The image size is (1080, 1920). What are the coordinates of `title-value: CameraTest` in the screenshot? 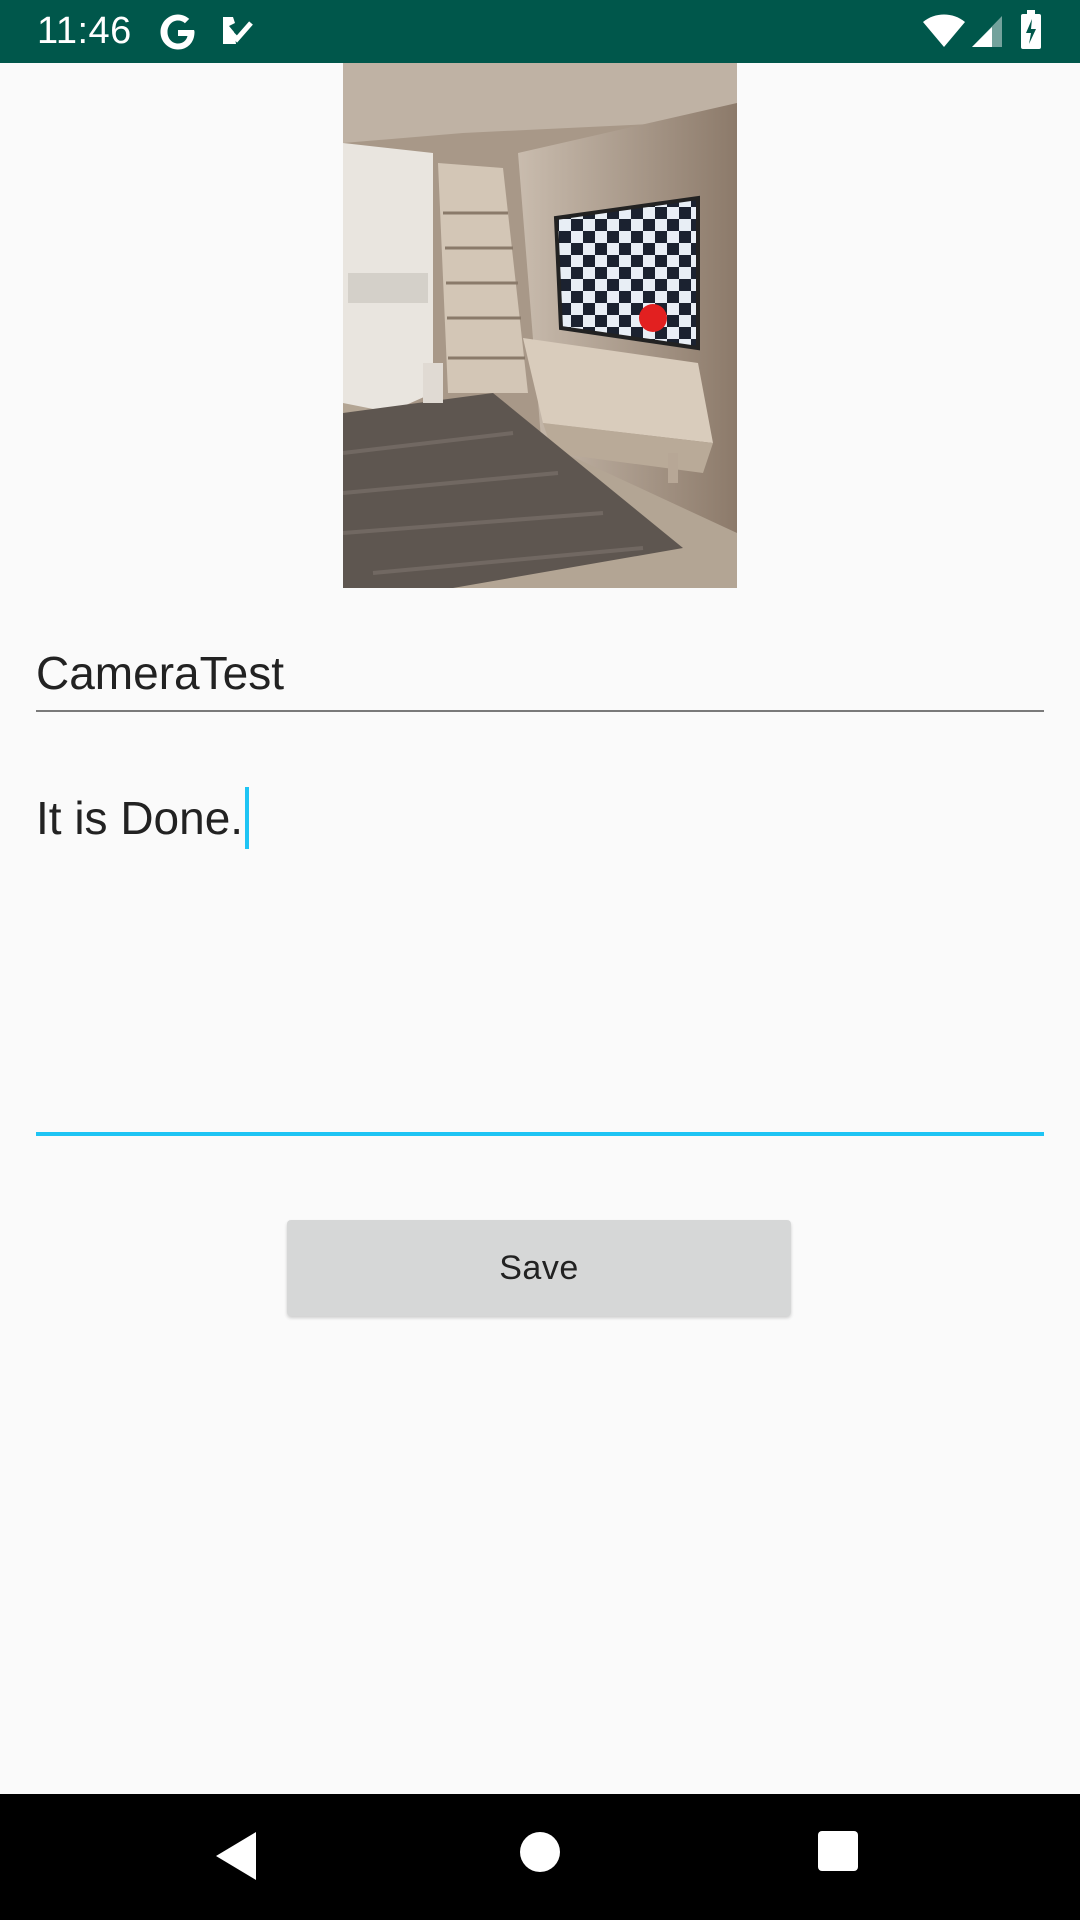 It's located at (160, 673).